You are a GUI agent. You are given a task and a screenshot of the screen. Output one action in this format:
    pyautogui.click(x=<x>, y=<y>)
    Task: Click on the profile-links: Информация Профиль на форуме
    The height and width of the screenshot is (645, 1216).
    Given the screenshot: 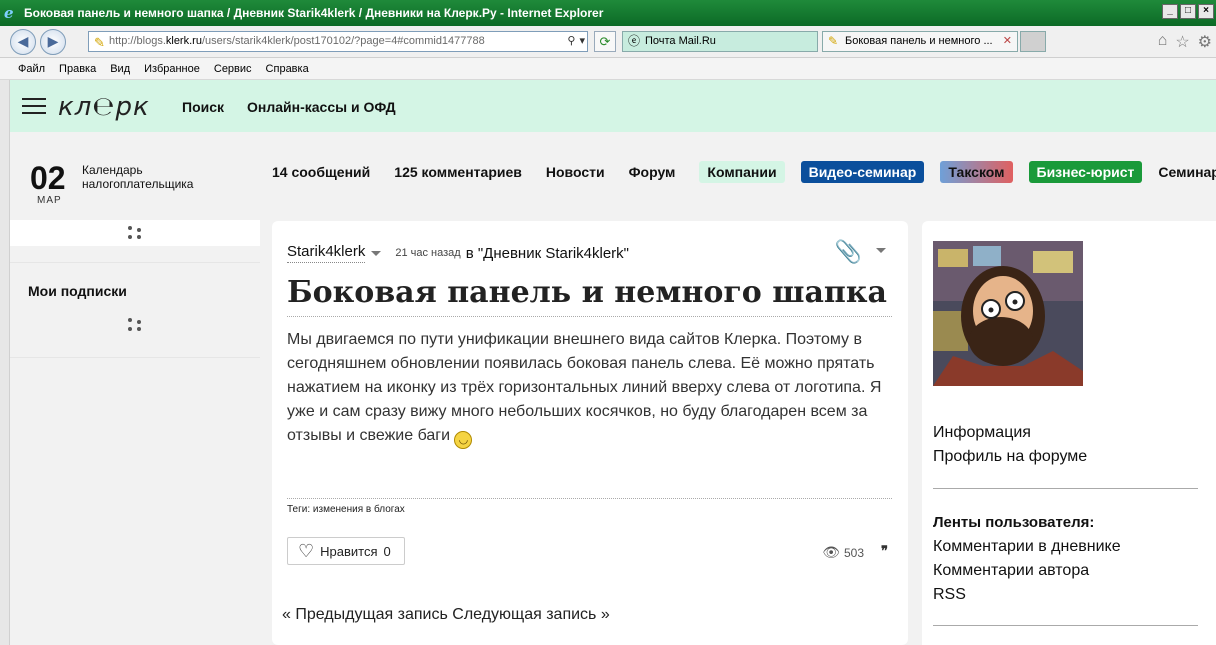 What is the action you would take?
    pyautogui.click(x=1010, y=445)
    